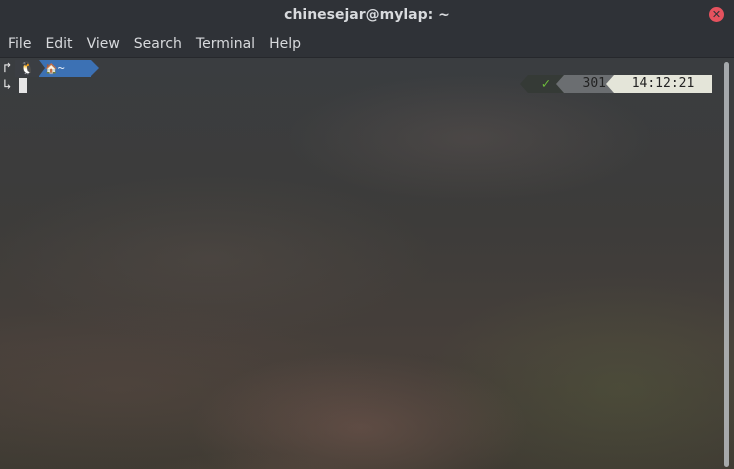 The width and height of the screenshot is (734, 469). Describe the element at coordinates (19, 44) in the screenshot. I see `menu-file: File` at that location.